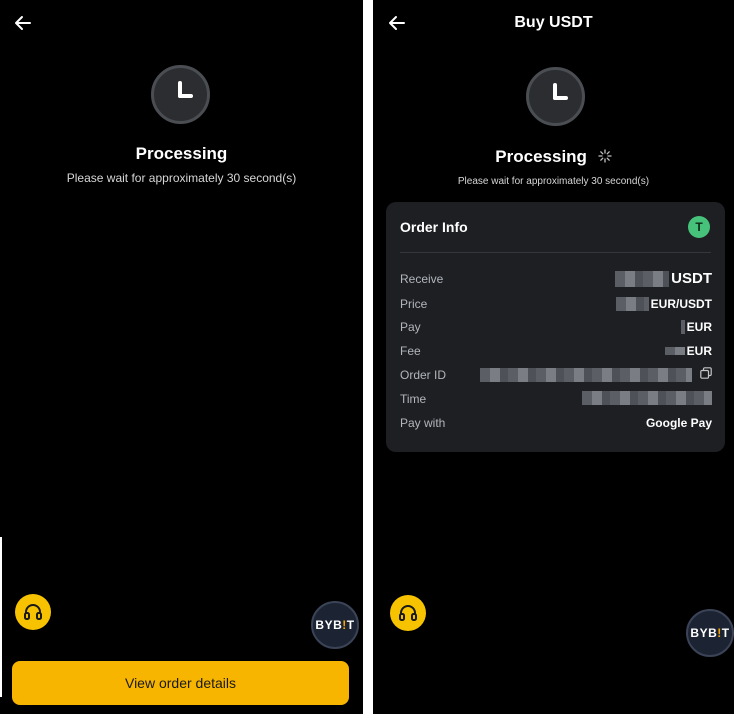 The width and height of the screenshot is (734, 714). What do you see at coordinates (553, 22) in the screenshot?
I see `page-title: Buy USDT` at bounding box center [553, 22].